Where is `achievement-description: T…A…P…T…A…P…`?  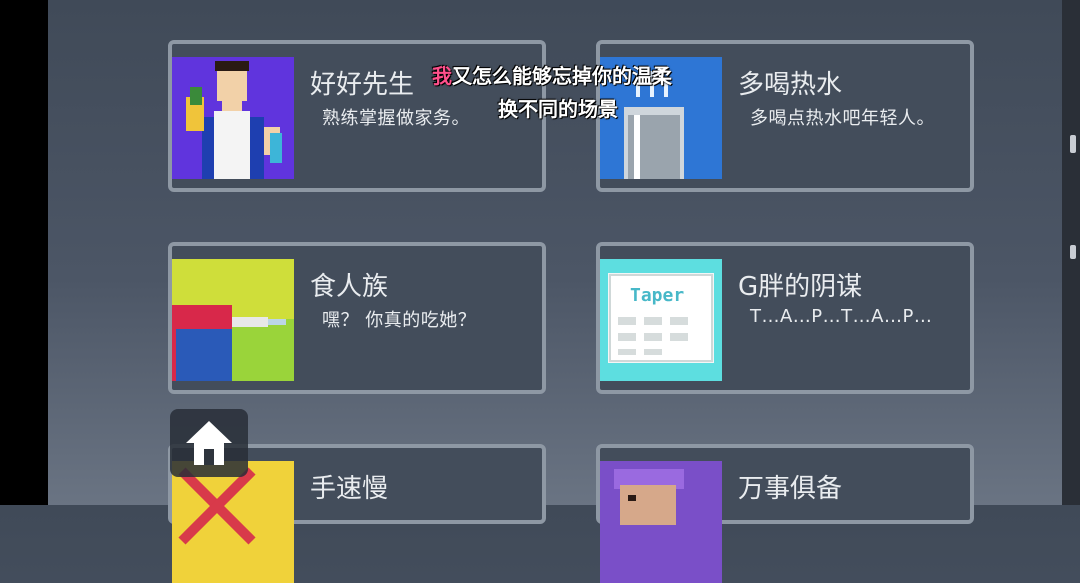 achievement-description: T…A…P…T…A…P… is located at coordinates (841, 316).